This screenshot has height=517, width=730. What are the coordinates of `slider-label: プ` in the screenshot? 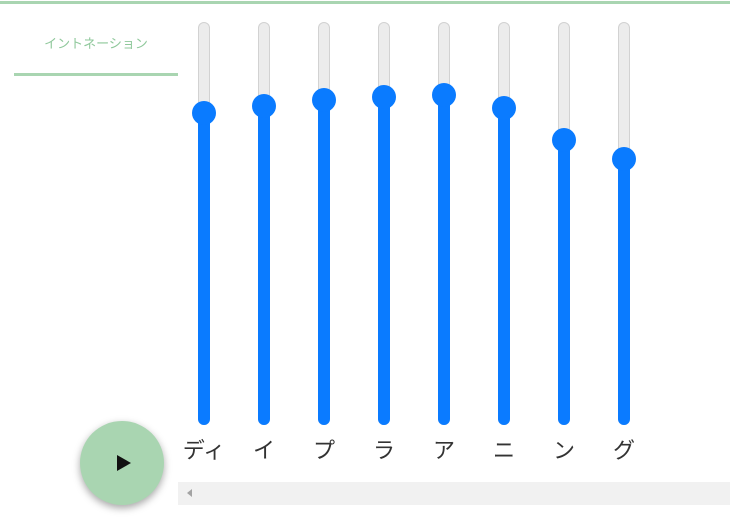 It's located at (323, 451).